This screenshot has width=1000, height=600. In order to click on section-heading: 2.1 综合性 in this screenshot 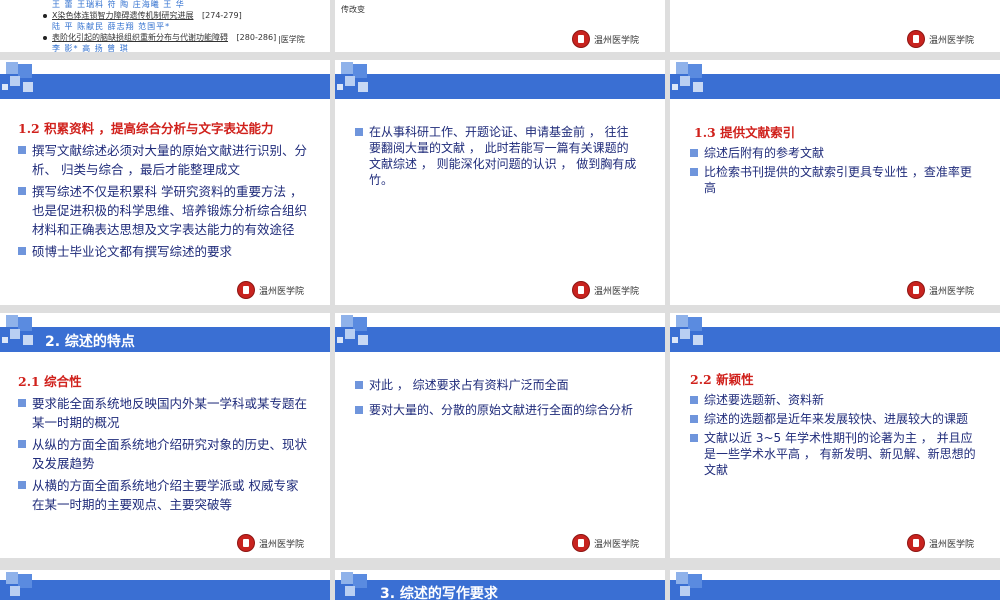, I will do `click(50, 381)`.